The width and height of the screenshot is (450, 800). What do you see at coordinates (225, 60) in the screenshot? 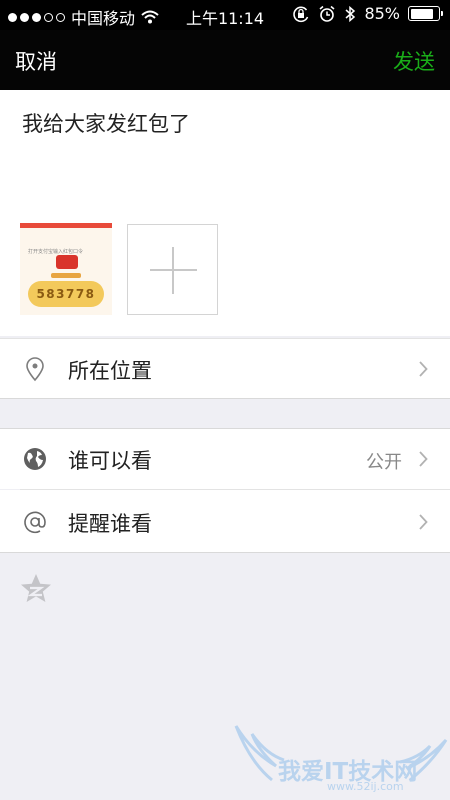
I see `nav-bar: 取消 发送` at bounding box center [225, 60].